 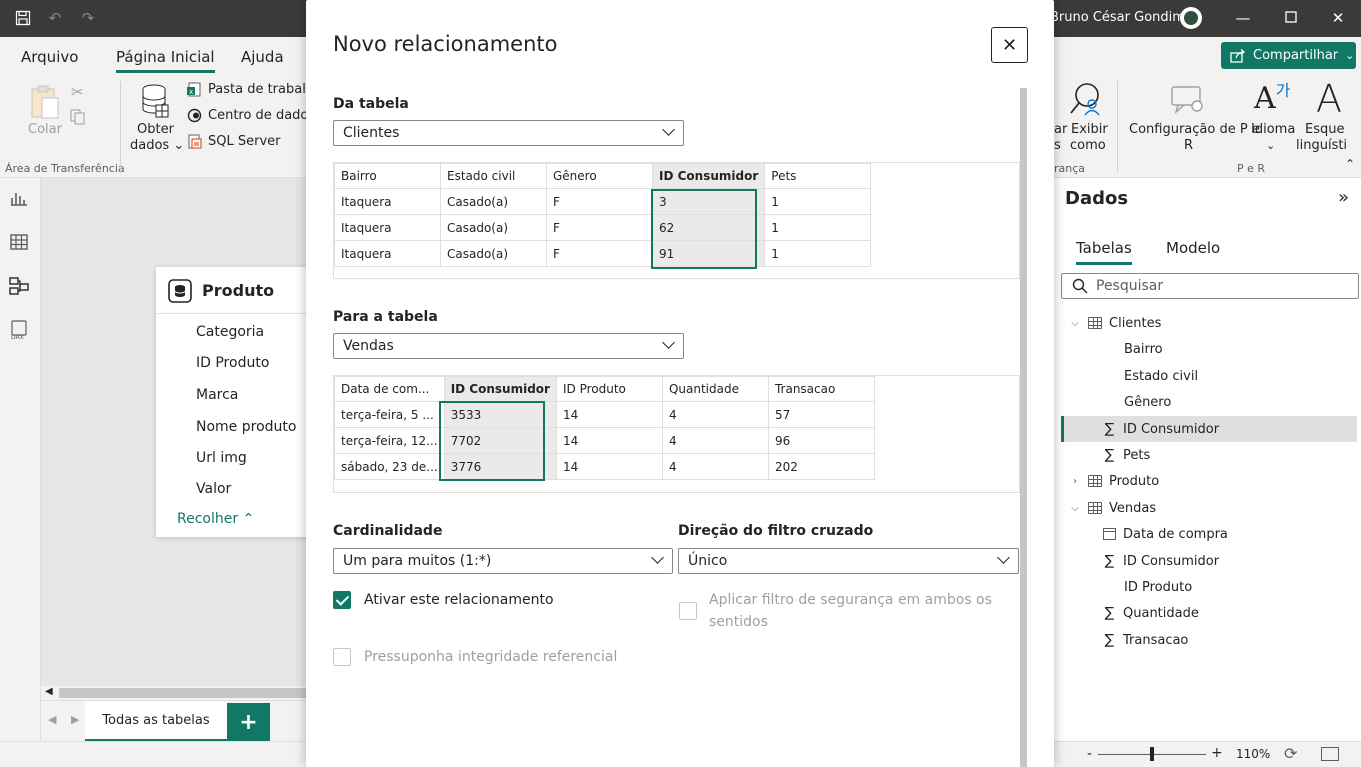 I want to click on card-field: Marca, so click(x=217, y=395).